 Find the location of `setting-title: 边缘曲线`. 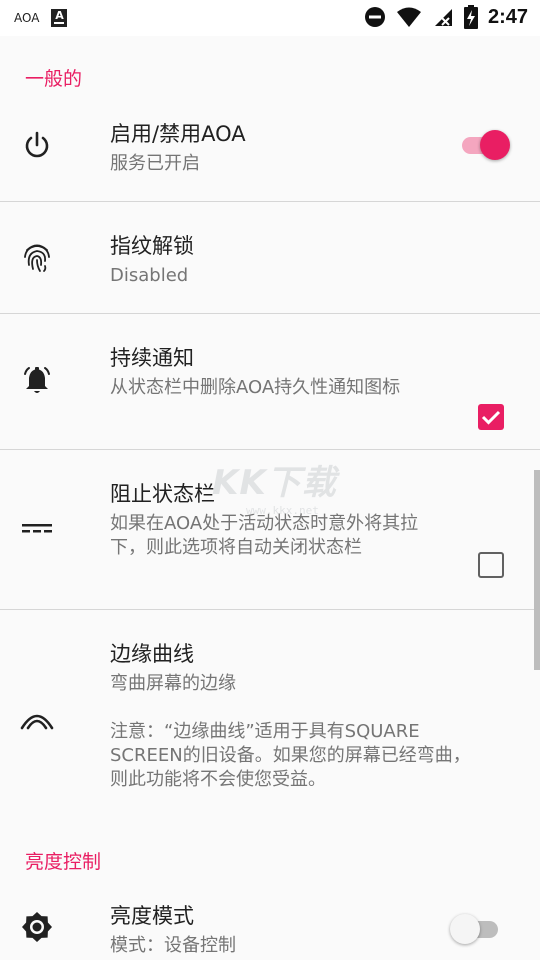

setting-title: 边缘曲线 is located at coordinates (152, 654).